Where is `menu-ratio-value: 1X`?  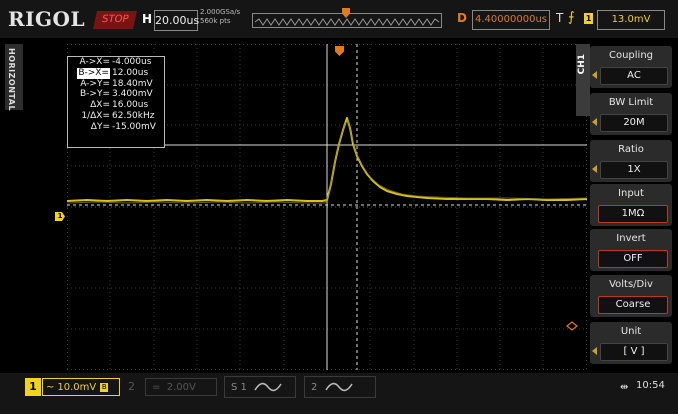
menu-ratio-value: 1X is located at coordinates (634, 170).